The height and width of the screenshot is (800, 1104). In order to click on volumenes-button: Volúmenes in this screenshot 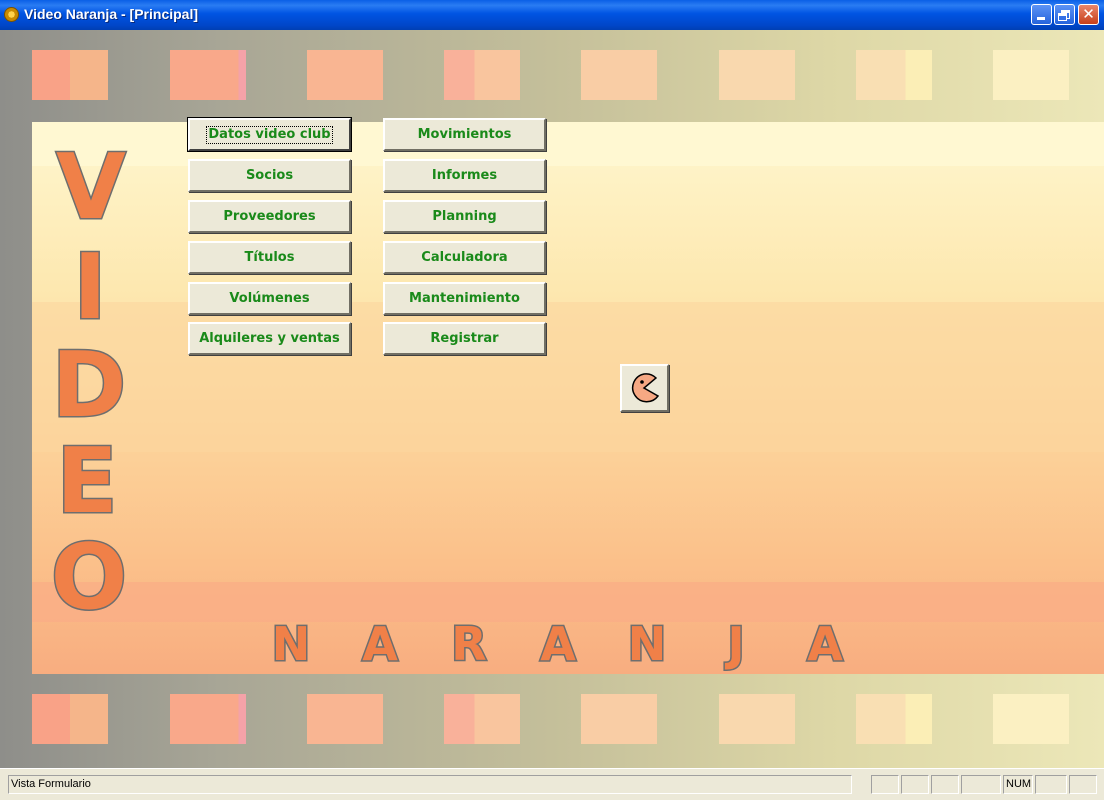, I will do `click(269, 298)`.